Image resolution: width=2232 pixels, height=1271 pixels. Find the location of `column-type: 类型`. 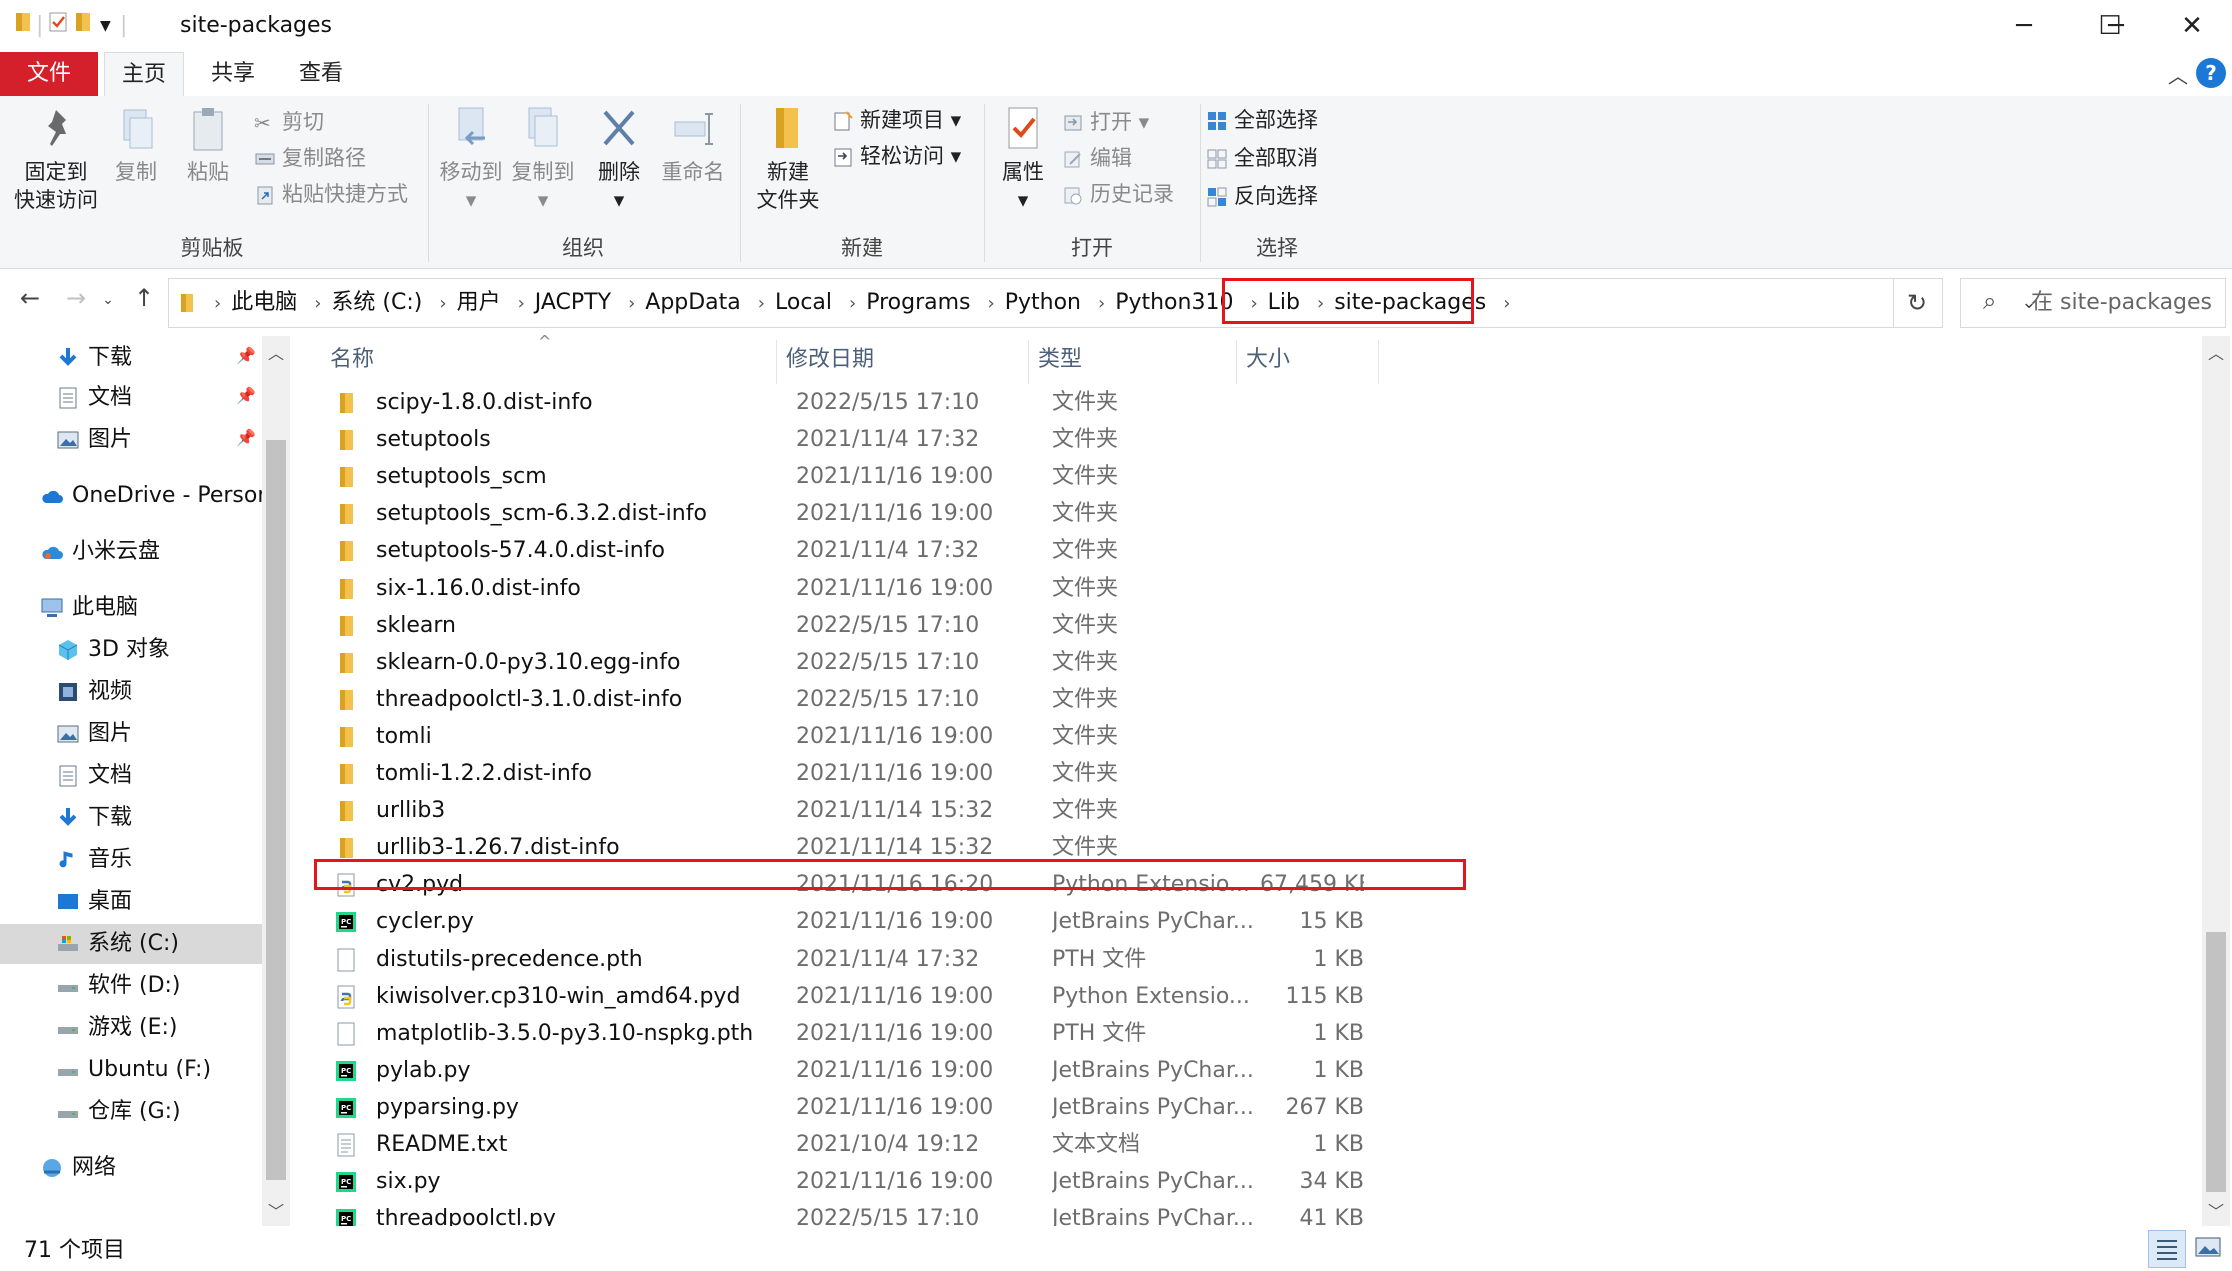

column-type: 类型 is located at coordinates (1060, 360).